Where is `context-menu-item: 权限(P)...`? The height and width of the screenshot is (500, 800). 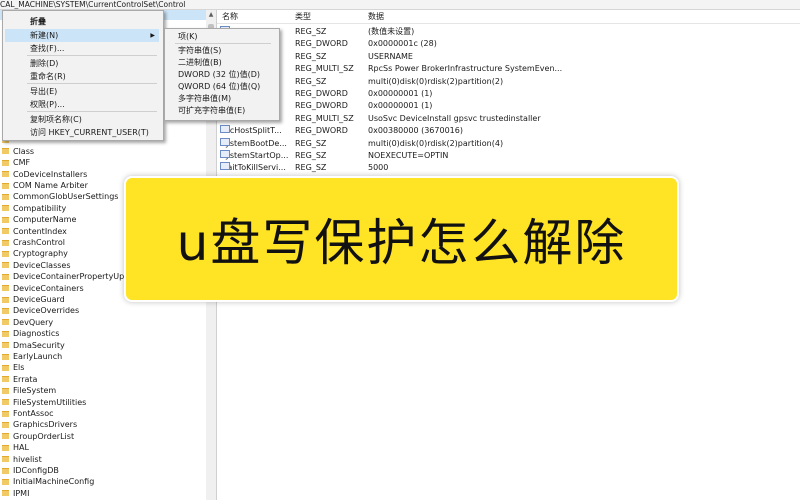
context-menu-item: 权限(P)... is located at coordinates (82, 104).